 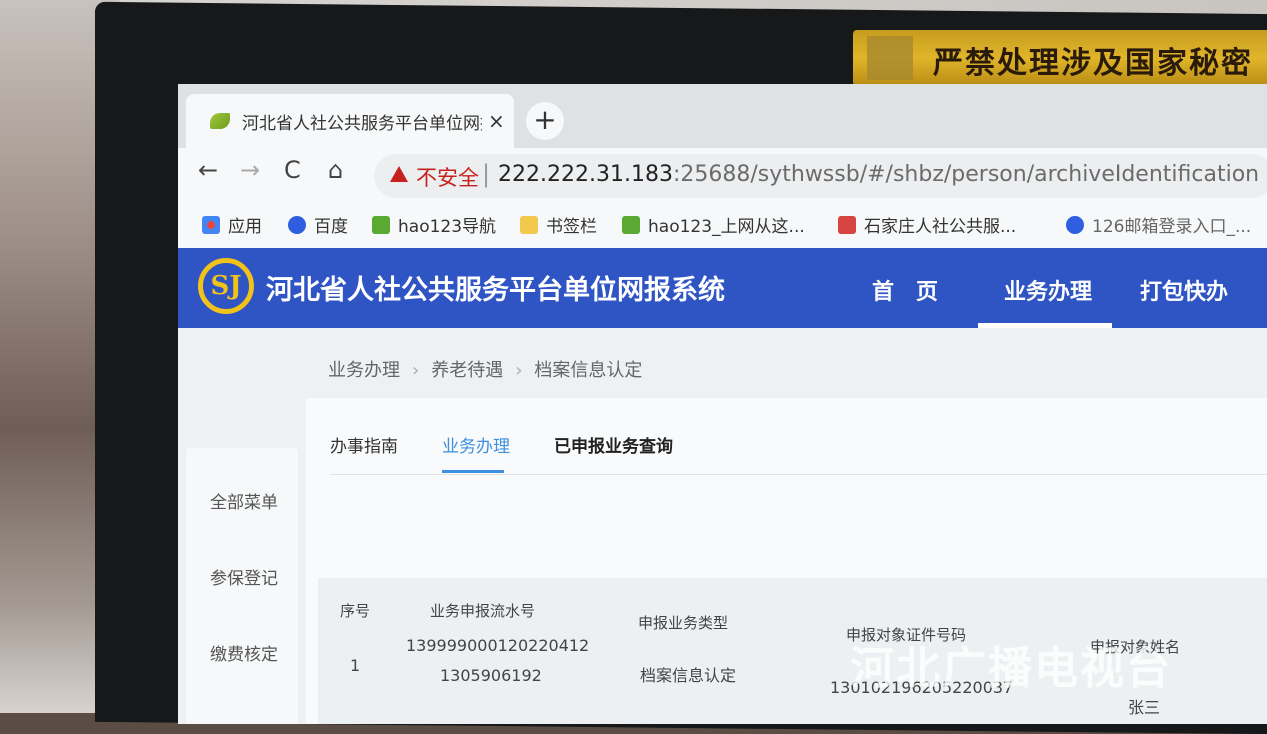 I want to click on breadcrumb-item: 档案信息认定, so click(x=588, y=370).